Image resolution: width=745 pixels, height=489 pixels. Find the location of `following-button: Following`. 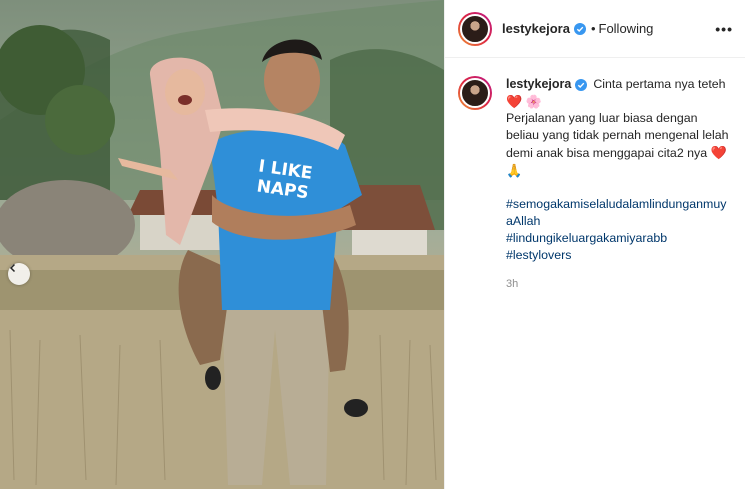

following-button: Following is located at coordinates (626, 28).